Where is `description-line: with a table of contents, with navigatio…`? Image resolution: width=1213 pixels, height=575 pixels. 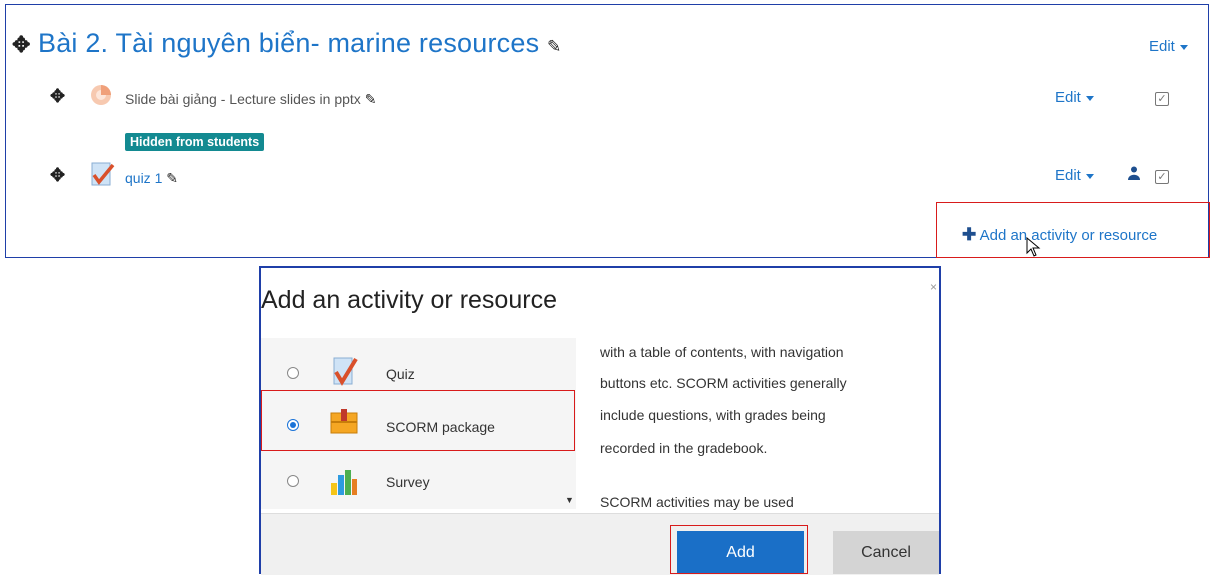 description-line: with a table of contents, with navigatio… is located at coordinates (722, 352).